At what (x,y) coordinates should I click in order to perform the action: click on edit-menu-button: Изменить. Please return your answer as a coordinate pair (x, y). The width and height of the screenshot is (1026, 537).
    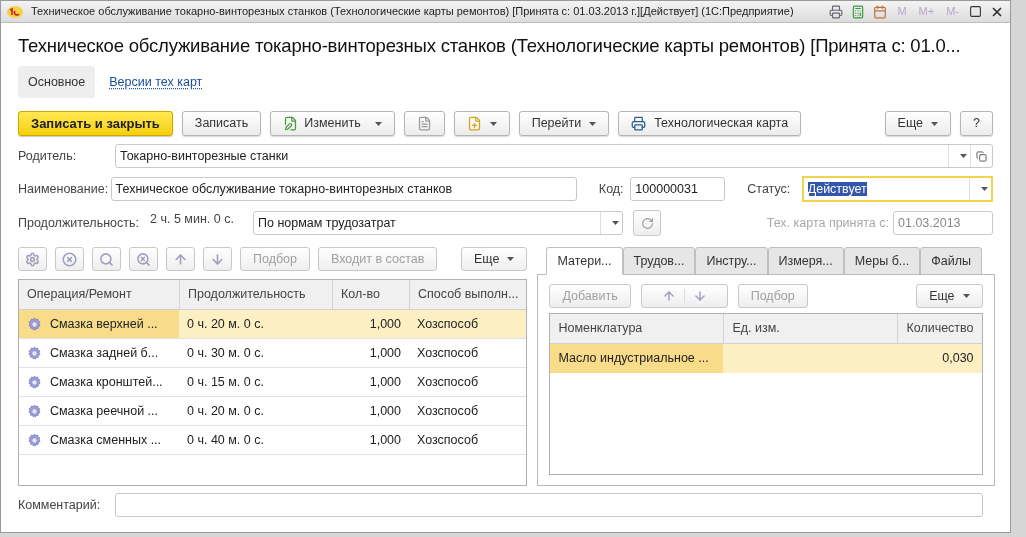
    Looking at the image, I should click on (332, 123).